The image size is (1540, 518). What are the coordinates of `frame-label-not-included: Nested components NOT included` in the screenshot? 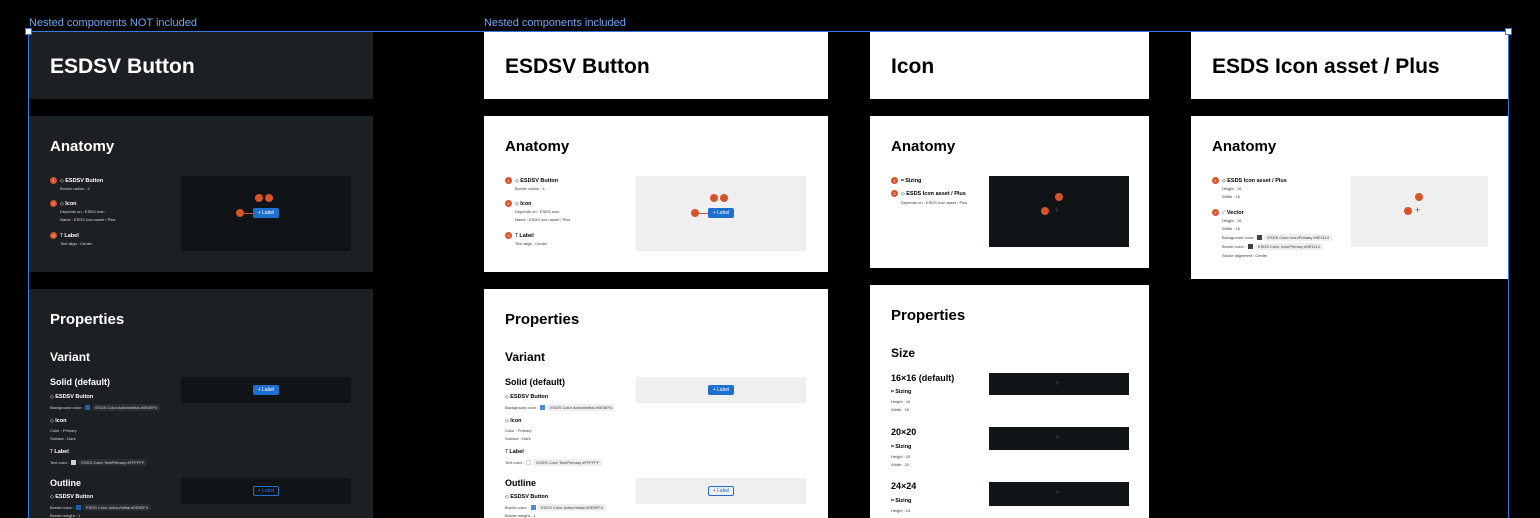 It's located at (113, 23).